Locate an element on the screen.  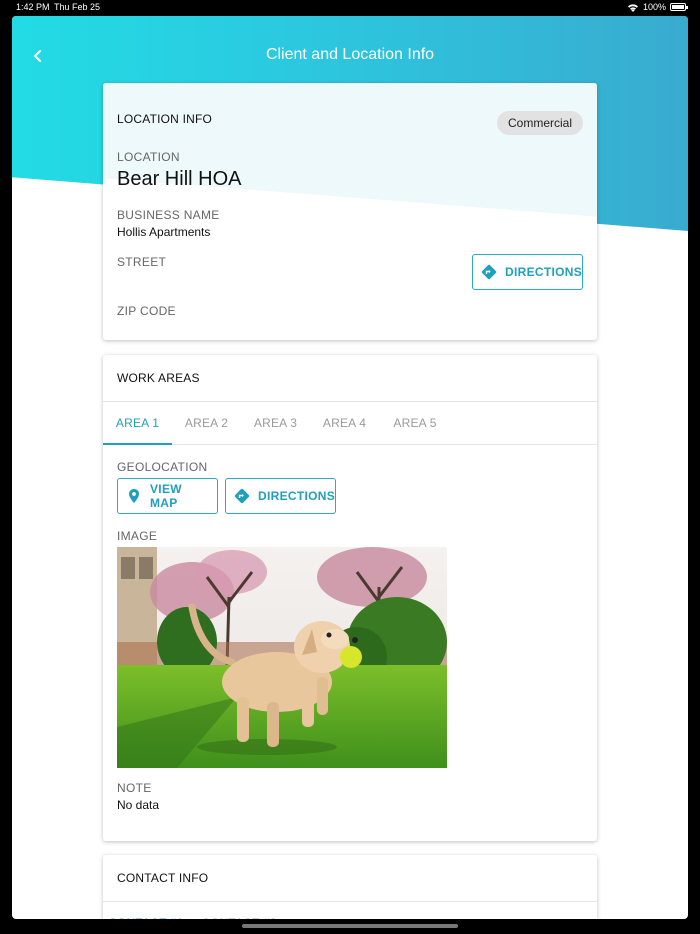
location-value: Bear Hill HOA is located at coordinates (179, 179).